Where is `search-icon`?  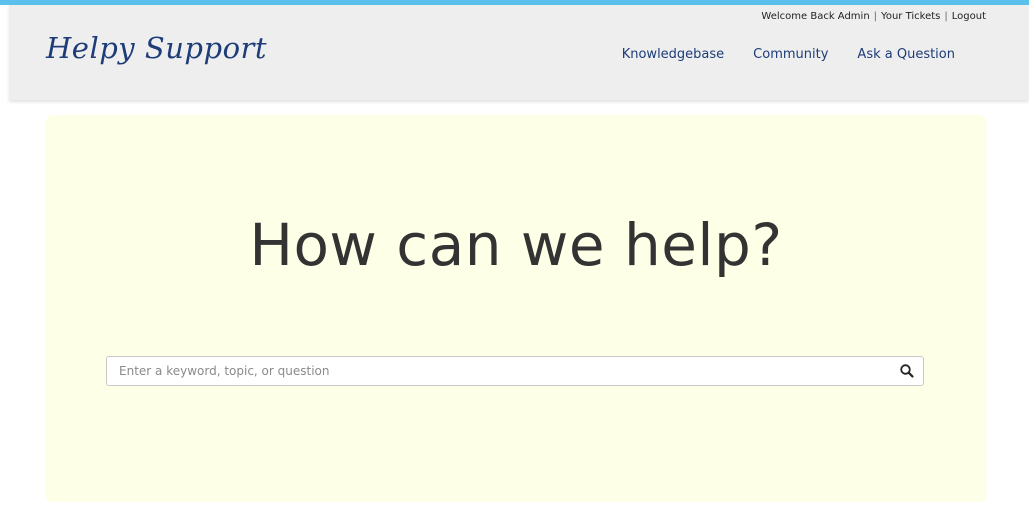 search-icon is located at coordinates (907, 371).